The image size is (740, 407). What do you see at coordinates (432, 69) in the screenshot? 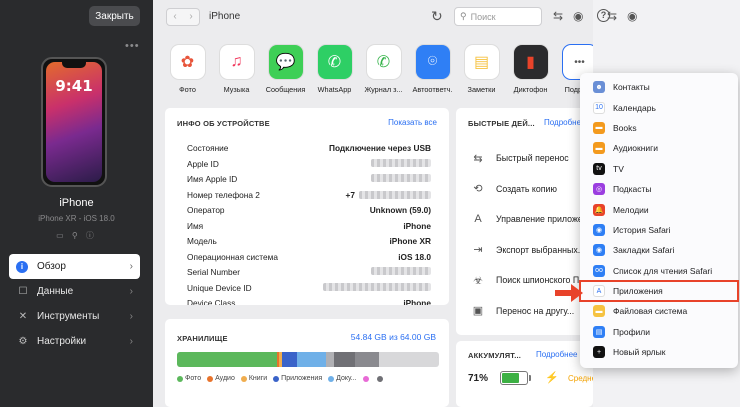
I see `app-shortcut: ⌾ Автоответч.` at bounding box center [432, 69].